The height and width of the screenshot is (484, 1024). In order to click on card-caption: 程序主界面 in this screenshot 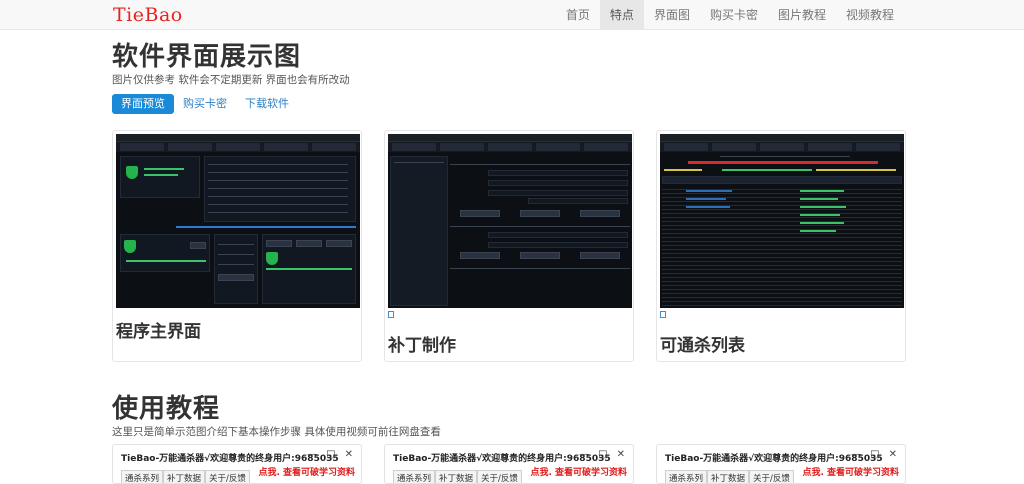, I will do `click(158, 332)`.